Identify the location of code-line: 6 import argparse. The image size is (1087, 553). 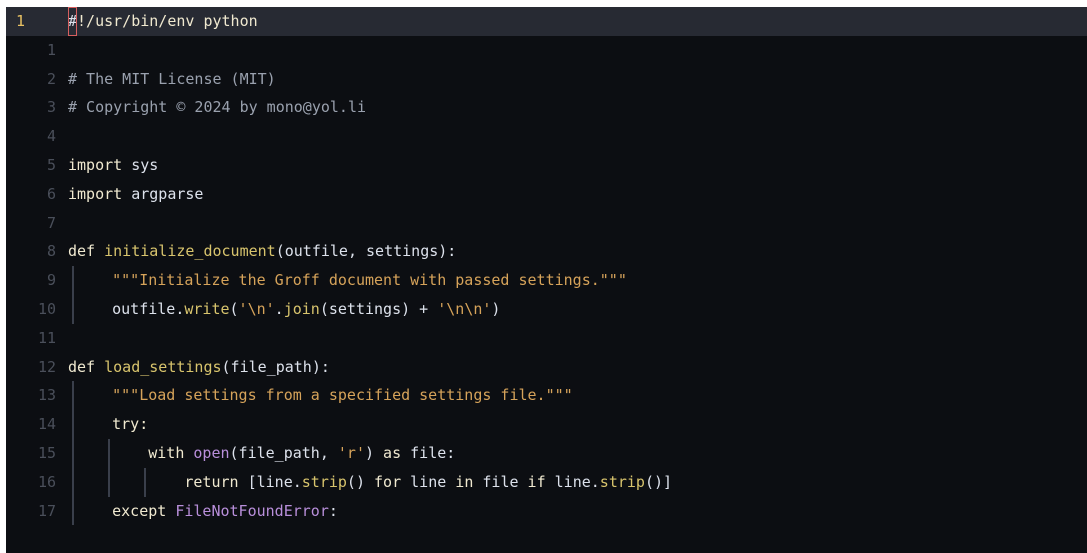
(546, 194).